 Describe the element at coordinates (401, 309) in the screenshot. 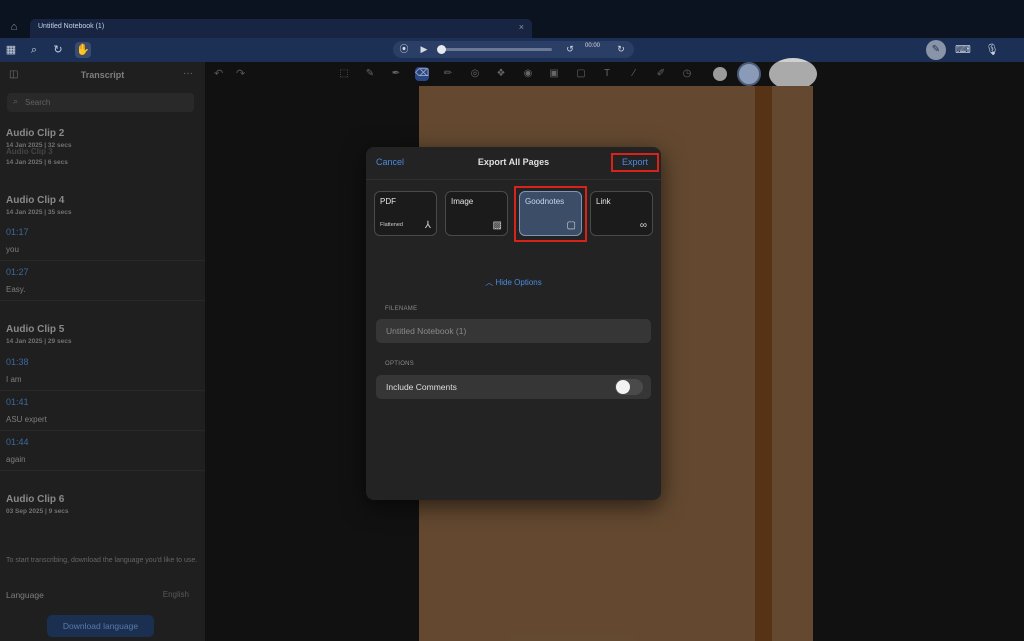

I see `filename-label: FILENAME` at that location.